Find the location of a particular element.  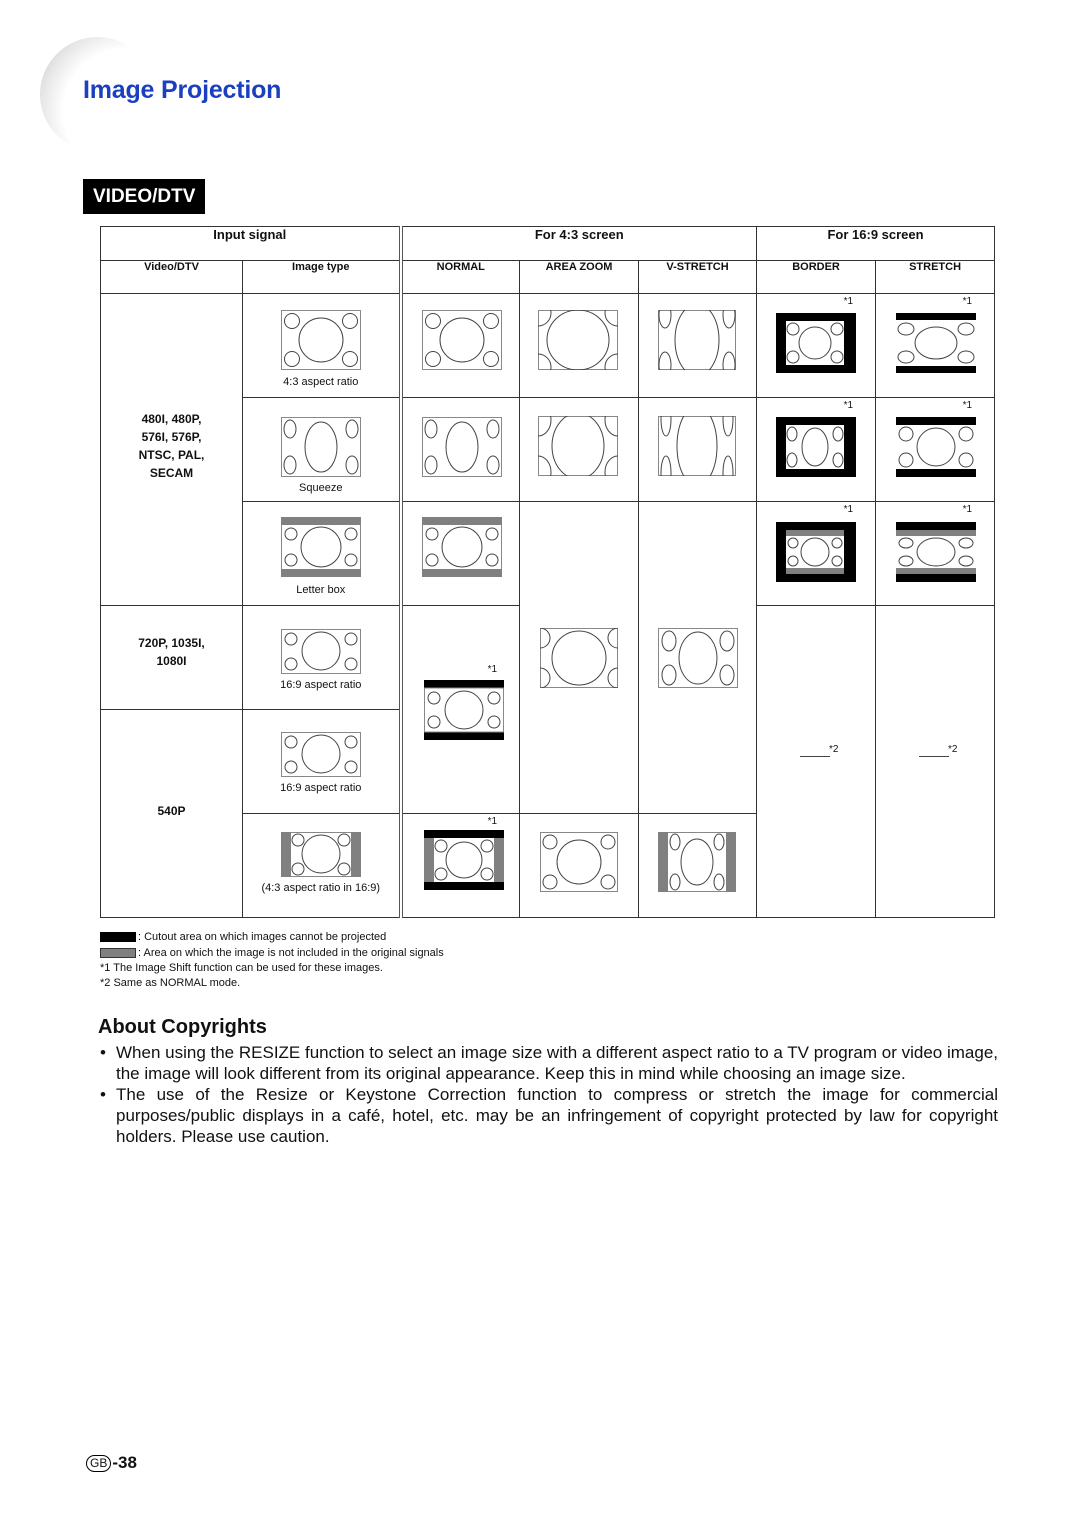

swatch-gray is located at coordinates (118, 953).